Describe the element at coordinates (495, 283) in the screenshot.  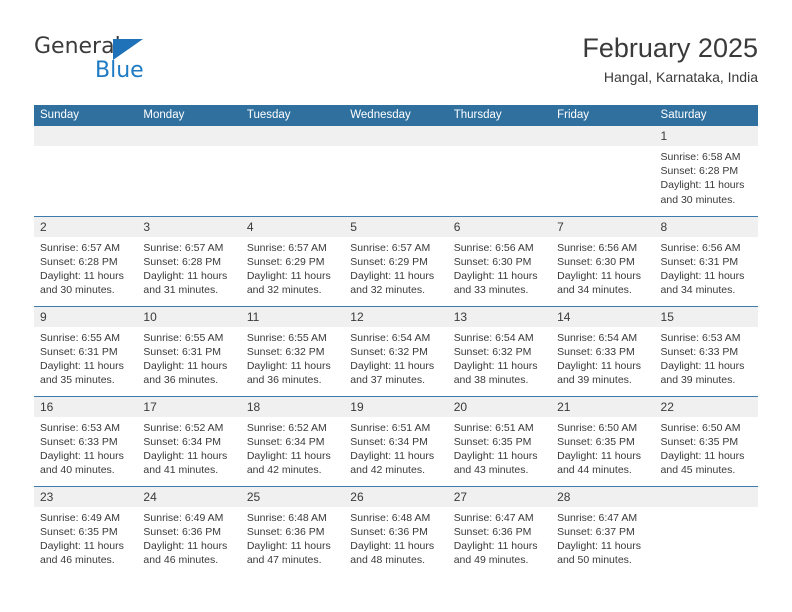
I see `daylight-duration: Daylight: 11 hours and 33 minutes.` at that location.